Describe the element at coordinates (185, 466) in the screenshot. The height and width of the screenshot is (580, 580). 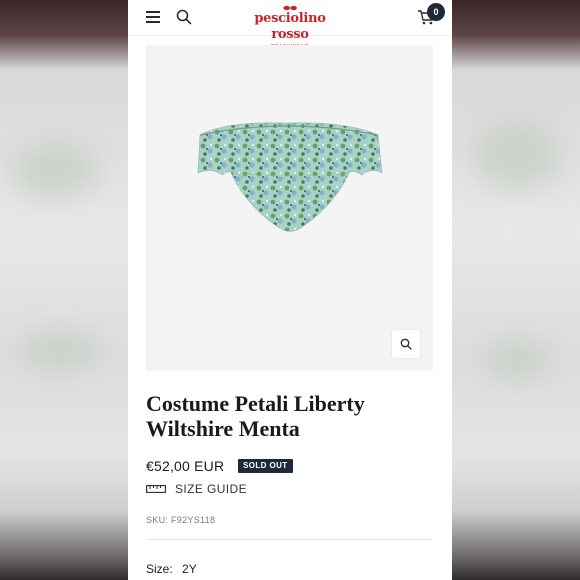
I see `product-price: €52,00 EUR` at that location.